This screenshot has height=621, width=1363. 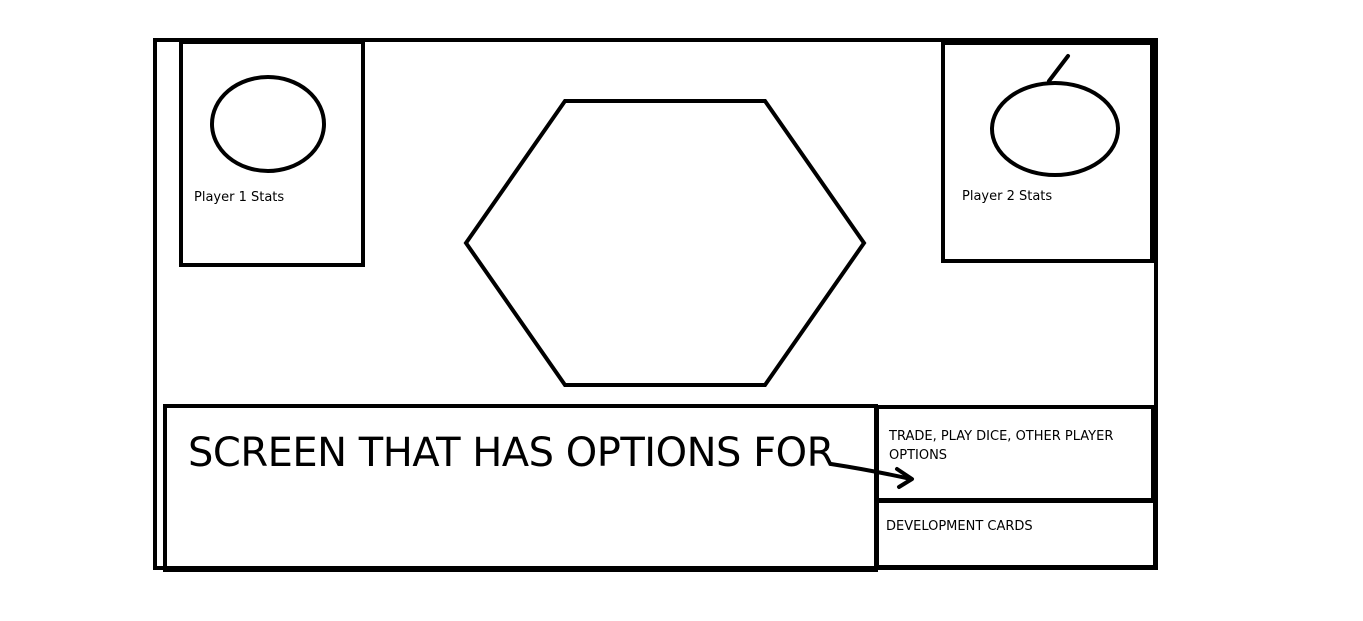 What do you see at coordinates (268, 124) in the screenshot?
I see `player1-avatar-icon` at bounding box center [268, 124].